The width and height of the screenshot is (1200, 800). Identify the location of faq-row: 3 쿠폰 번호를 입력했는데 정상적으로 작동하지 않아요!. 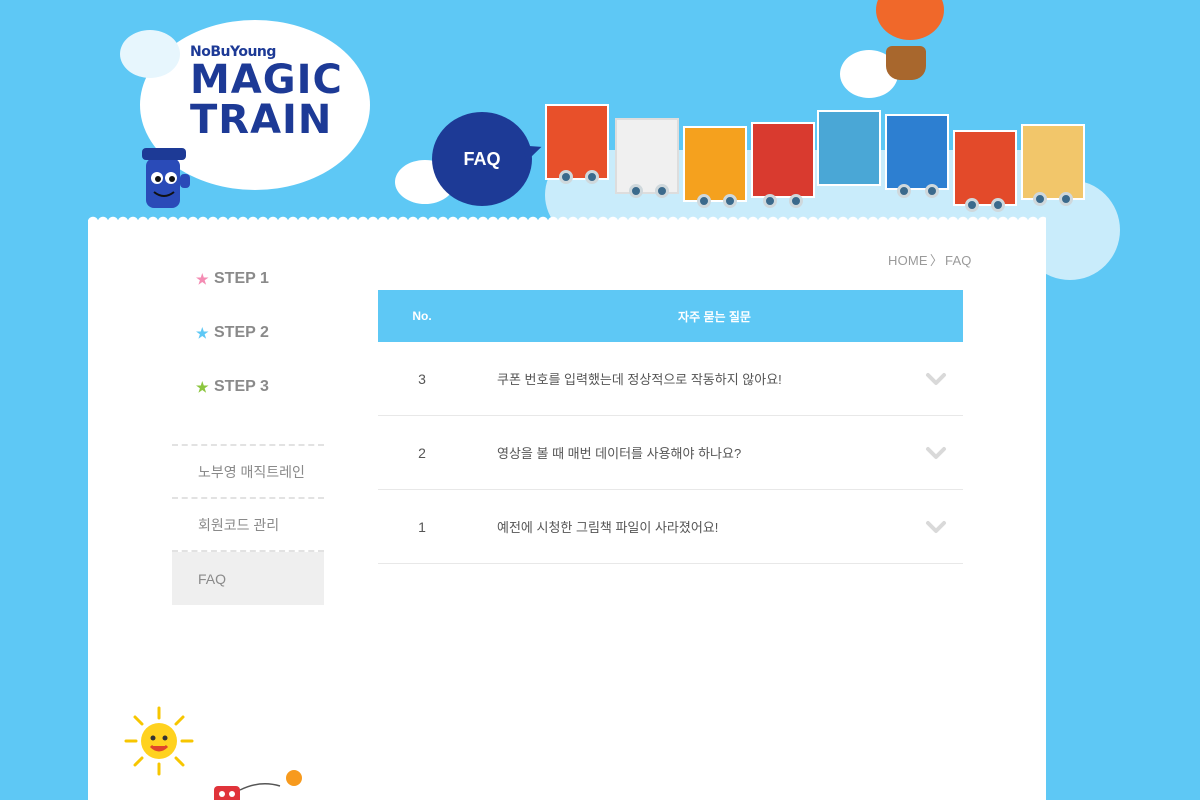
(670, 379).